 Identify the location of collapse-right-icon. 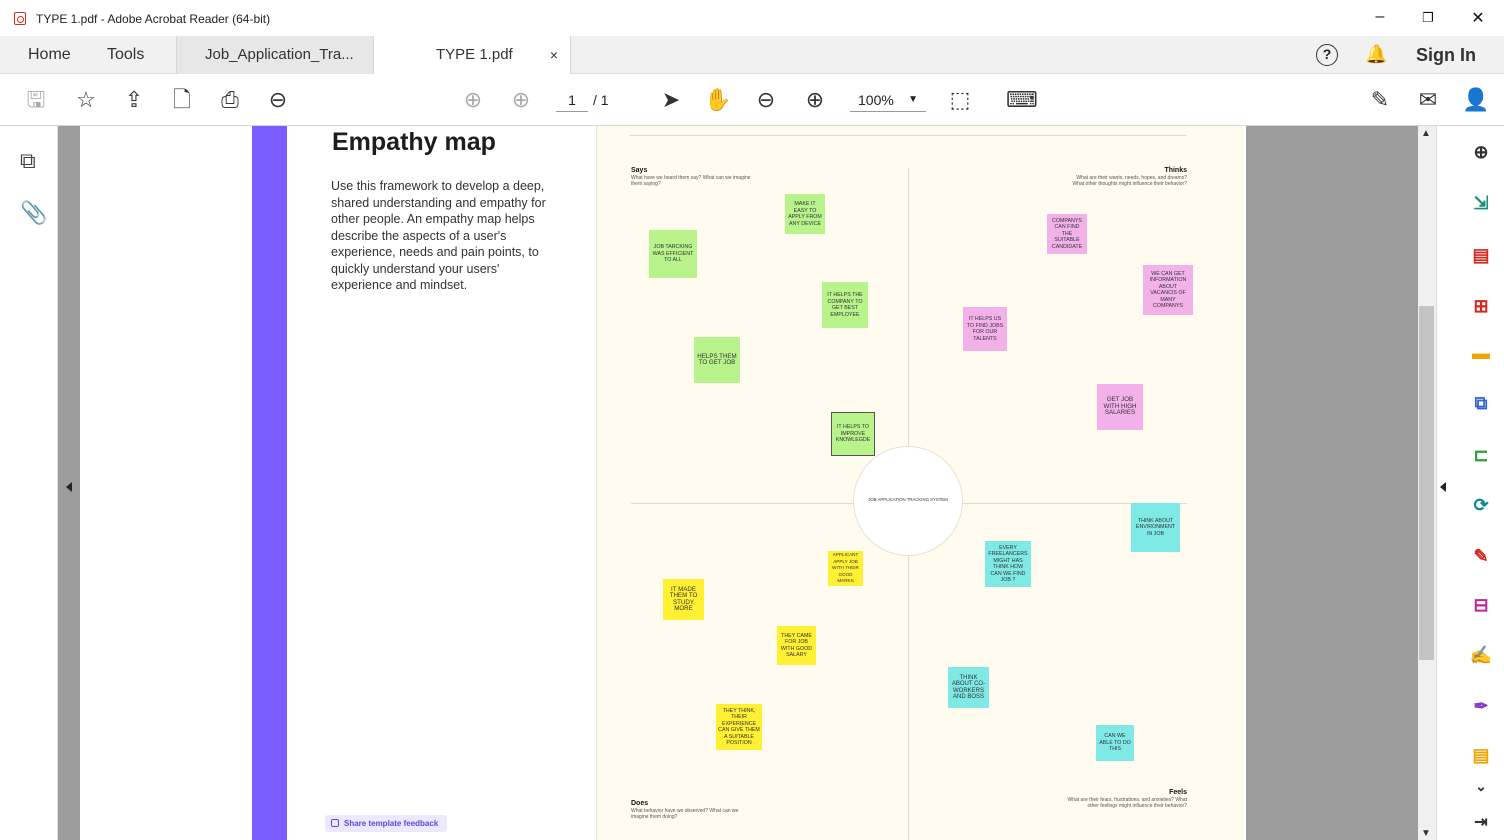
(1443, 487).